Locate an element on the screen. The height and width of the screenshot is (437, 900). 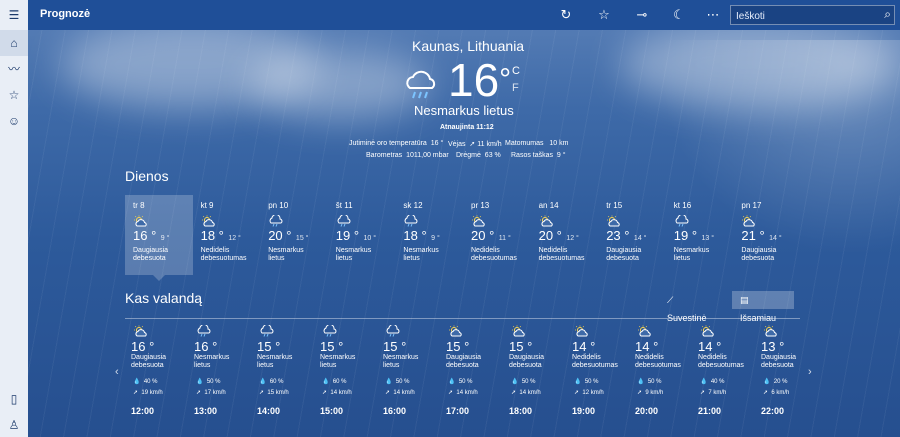
charts-icon: 〰 is located at coordinates (14, 69).